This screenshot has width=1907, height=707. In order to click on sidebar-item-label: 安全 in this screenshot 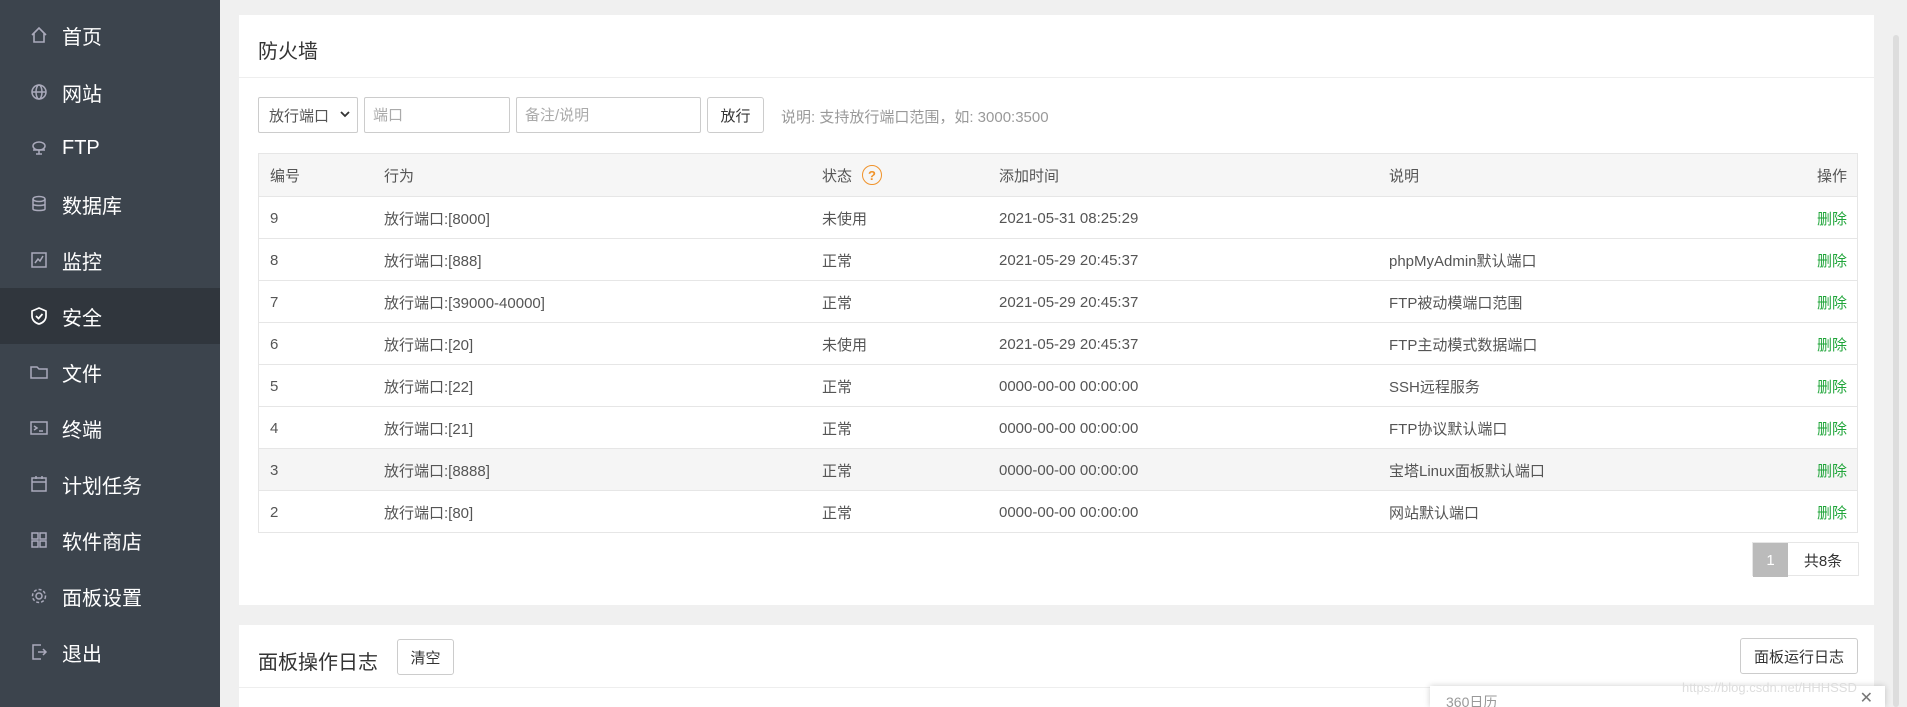, I will do `click(82, 318)`.